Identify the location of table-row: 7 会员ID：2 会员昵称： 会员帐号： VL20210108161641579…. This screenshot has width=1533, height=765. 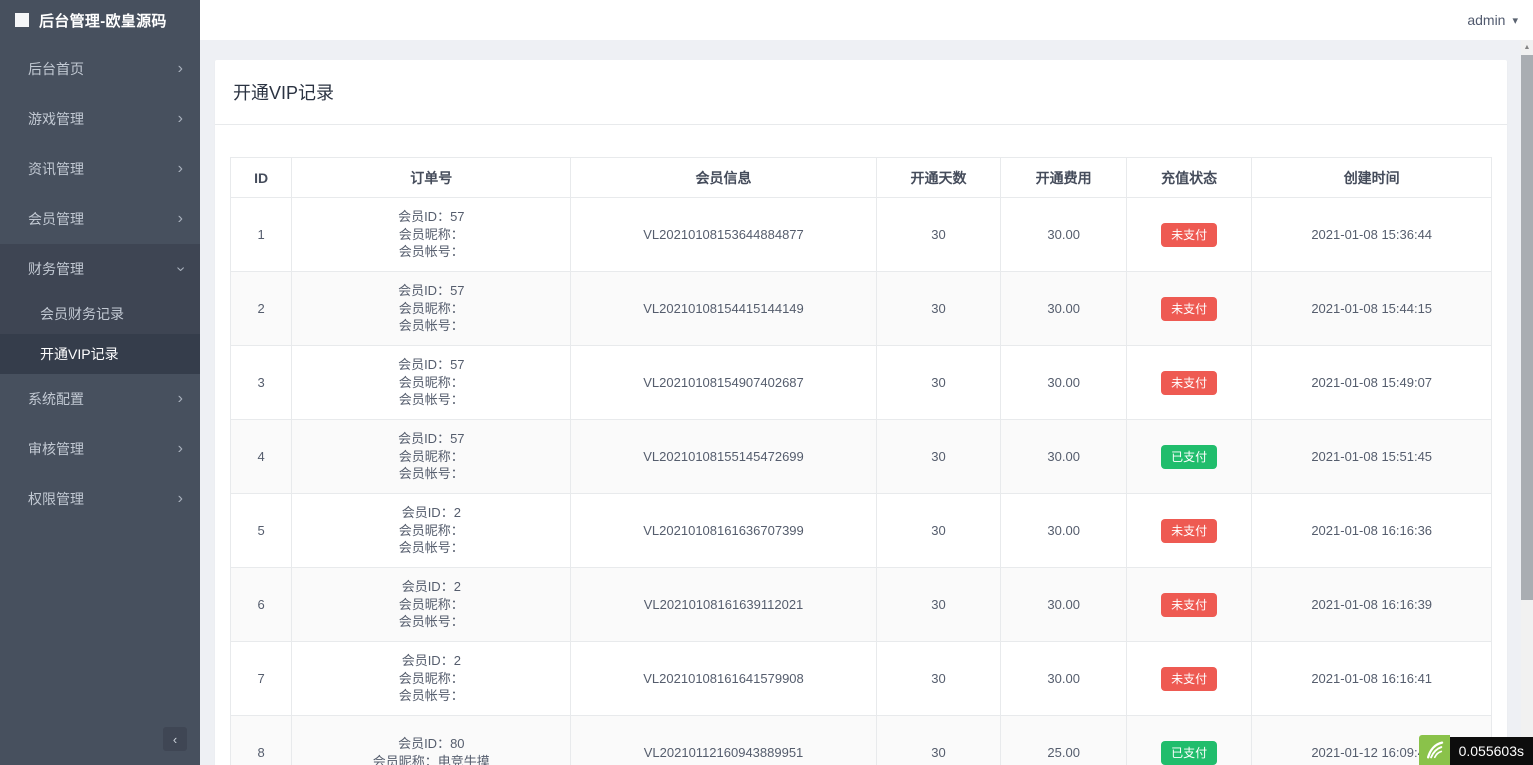
(860, 678).